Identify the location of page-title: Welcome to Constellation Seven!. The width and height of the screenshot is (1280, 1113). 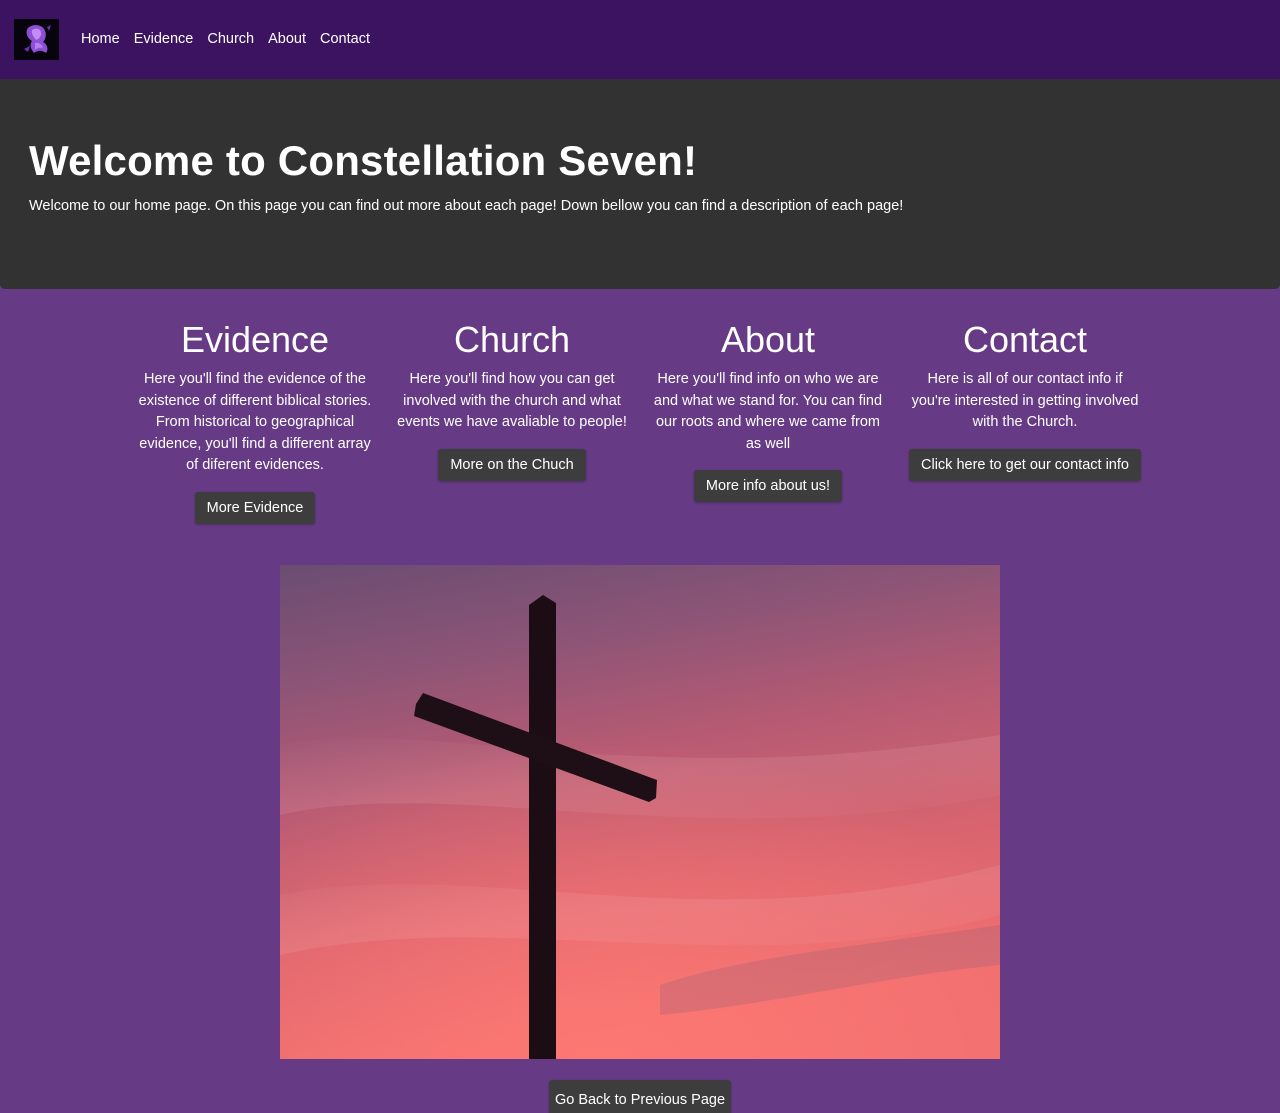
(363, 160).